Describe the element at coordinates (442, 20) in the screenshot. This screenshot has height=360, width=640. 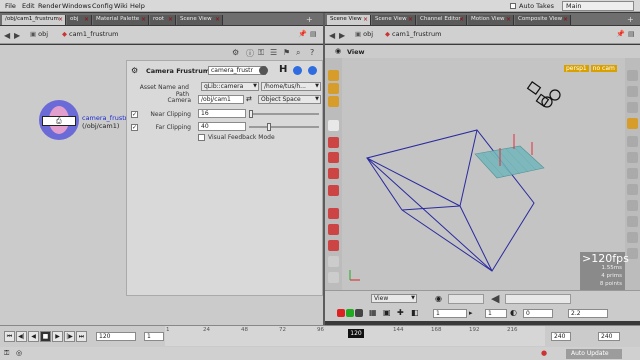
I see `tab-channel-editor: Channel Editor ×` at that location.